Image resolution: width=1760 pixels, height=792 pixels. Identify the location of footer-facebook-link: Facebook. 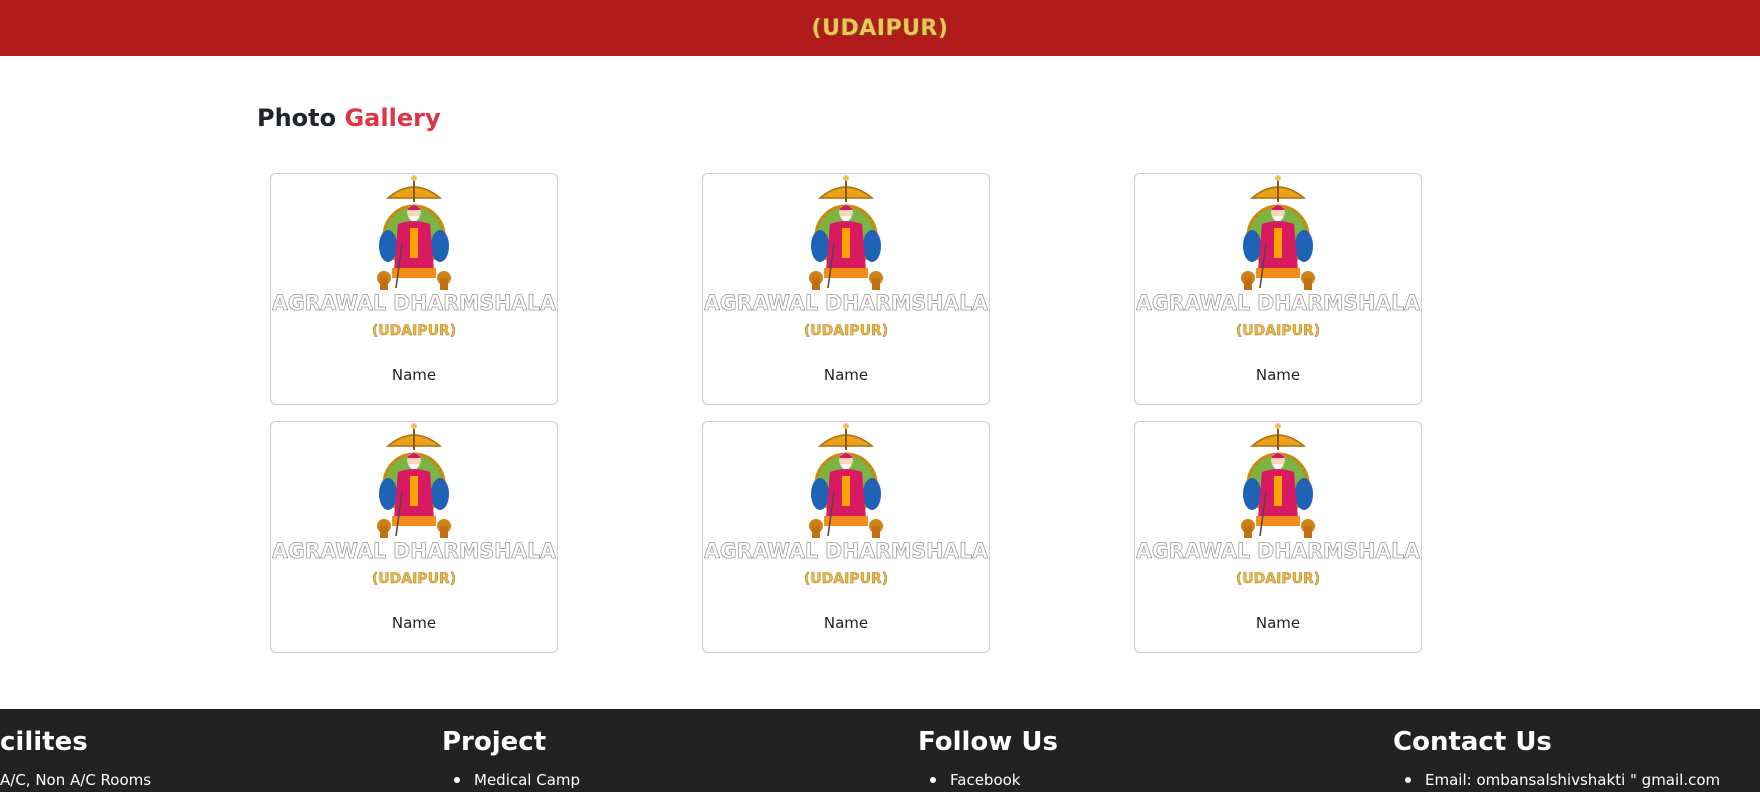
(969, 780).